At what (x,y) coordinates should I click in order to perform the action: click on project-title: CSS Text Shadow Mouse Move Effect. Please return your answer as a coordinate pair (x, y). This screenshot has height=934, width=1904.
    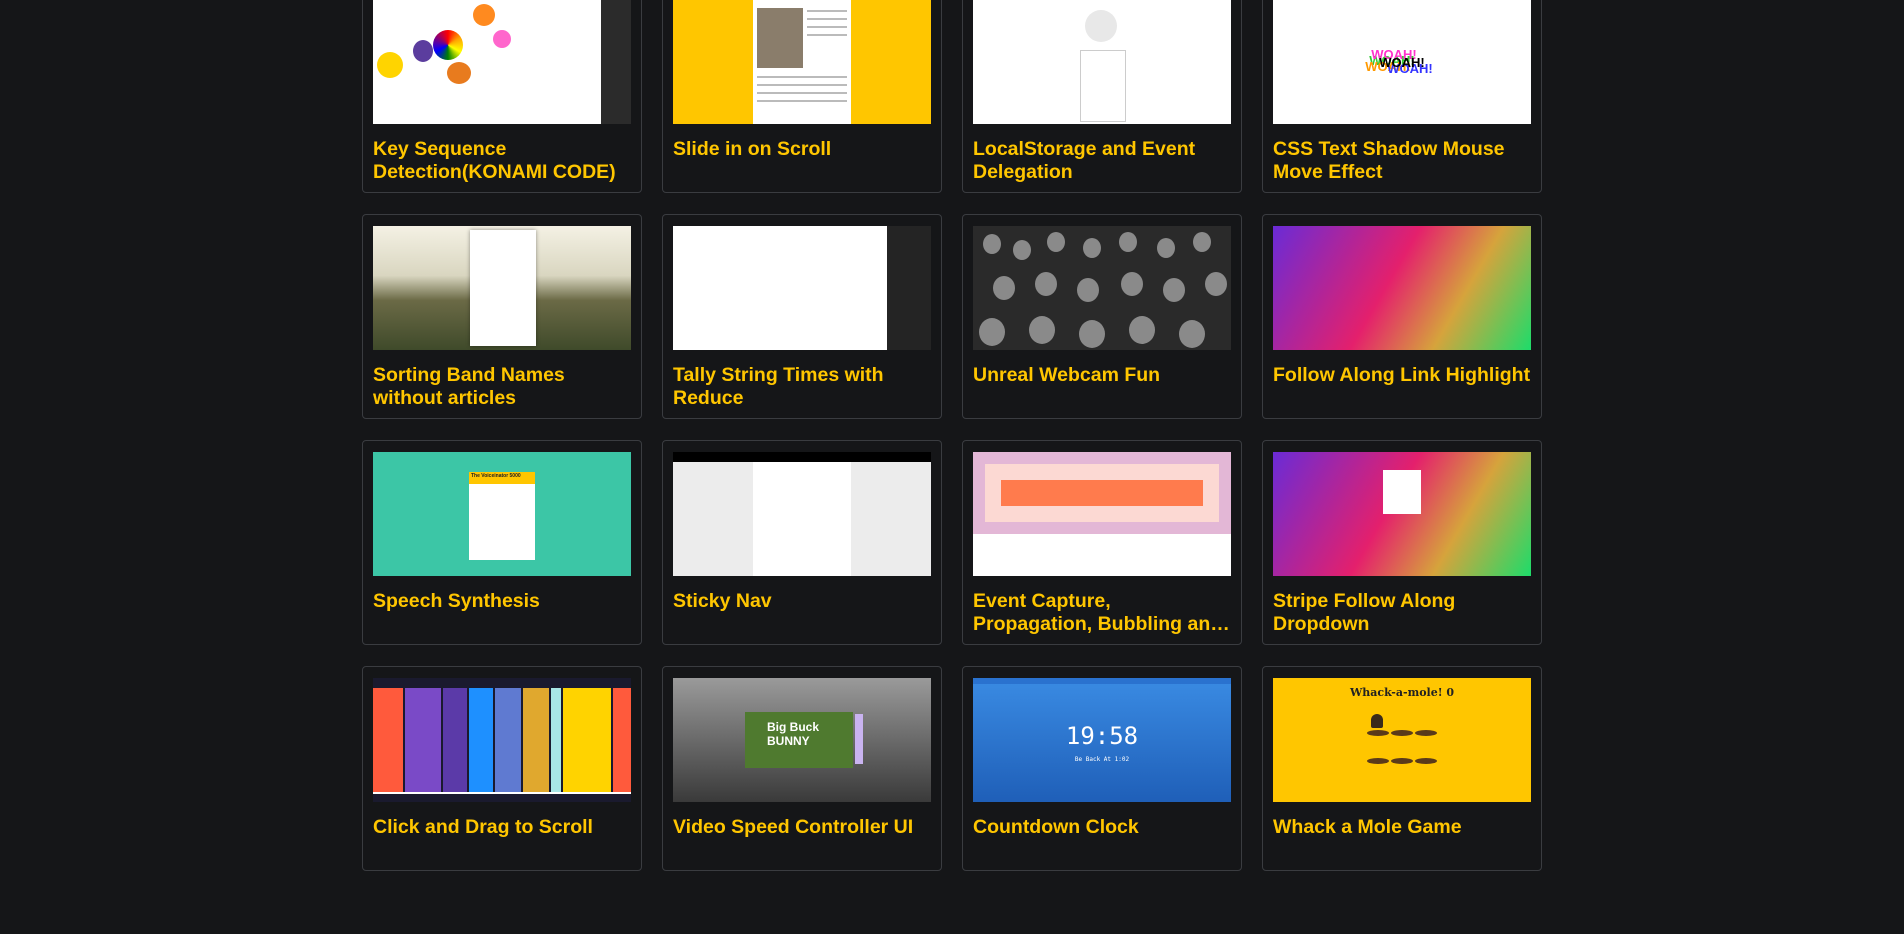
    Looking at the image, I should click on (1402, 161).